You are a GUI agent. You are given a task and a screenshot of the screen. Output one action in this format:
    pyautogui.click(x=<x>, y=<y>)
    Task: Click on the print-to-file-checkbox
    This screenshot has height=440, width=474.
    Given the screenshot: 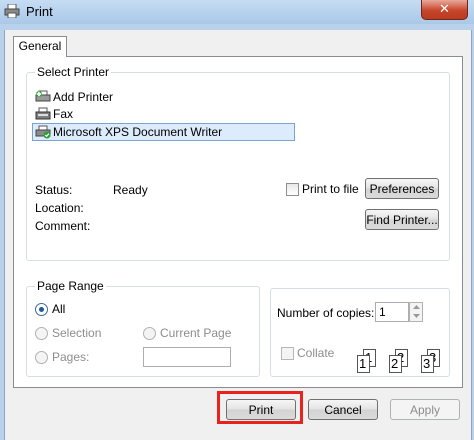 What is the action you would take?
    pyautogui.click(x=292, y=189)
    